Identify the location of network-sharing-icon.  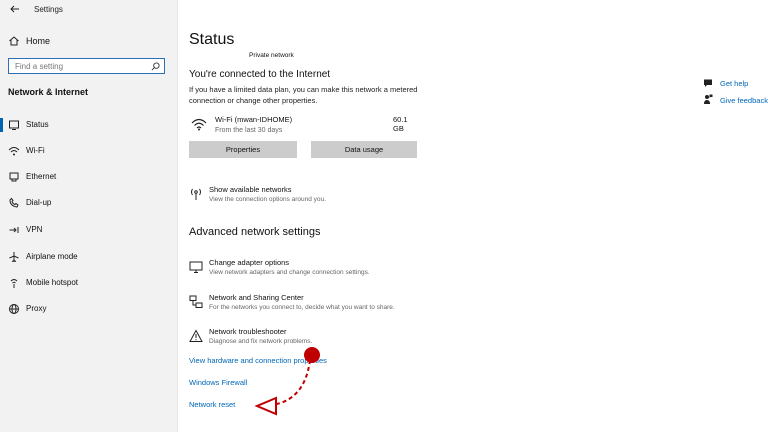
(196, 301).